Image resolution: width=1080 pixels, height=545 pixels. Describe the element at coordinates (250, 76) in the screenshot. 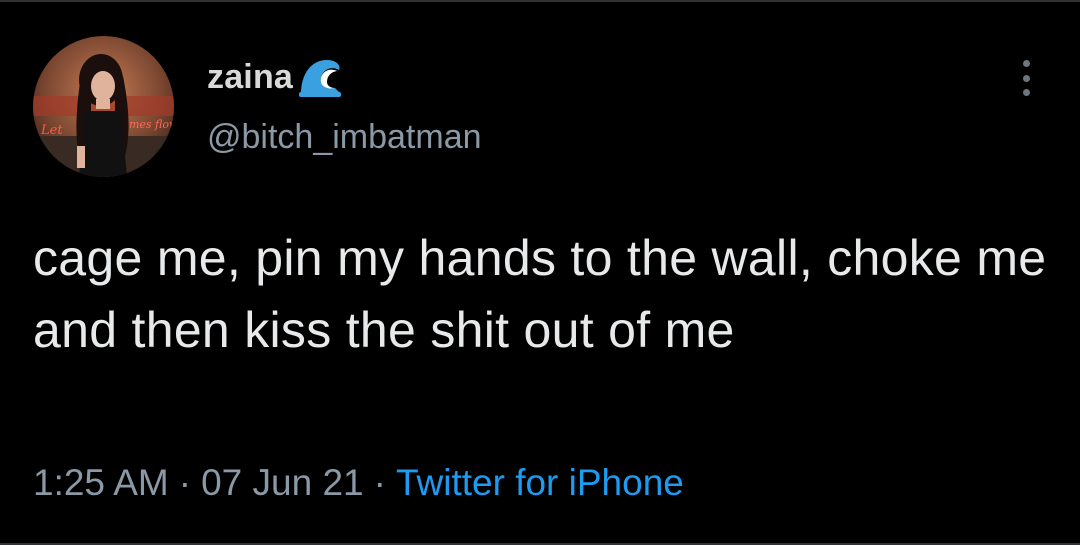

I see `display-name: zaina` at that location.